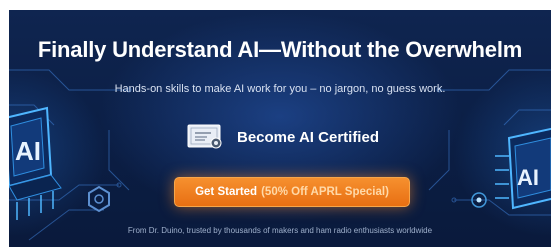 This screenshot has width=560, height=248. I want to click on cta-offer: (50% Off APRL Special), so click(325, 192).